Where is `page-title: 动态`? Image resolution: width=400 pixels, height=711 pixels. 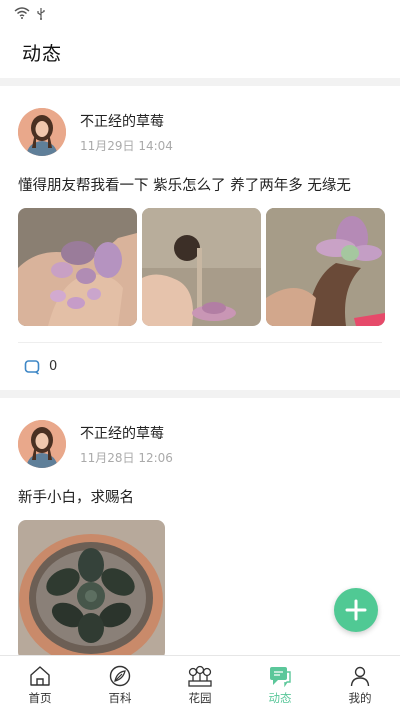 page-title: 动态 is located at coordinates (42, 53).